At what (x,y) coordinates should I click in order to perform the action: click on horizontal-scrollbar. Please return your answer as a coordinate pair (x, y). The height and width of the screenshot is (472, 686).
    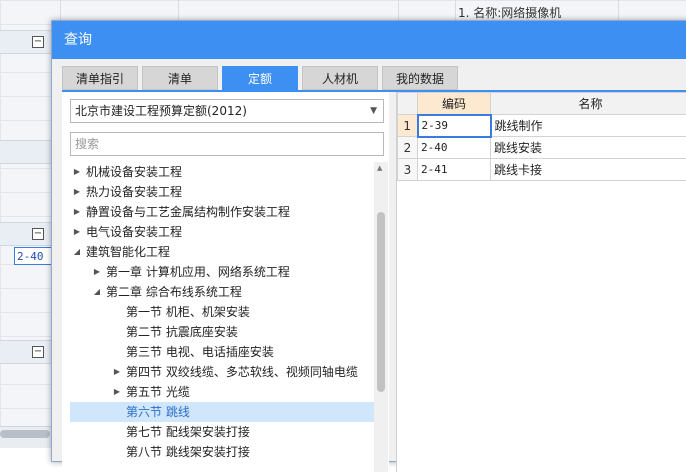
    Looking at the image, I should click on (25, 434).